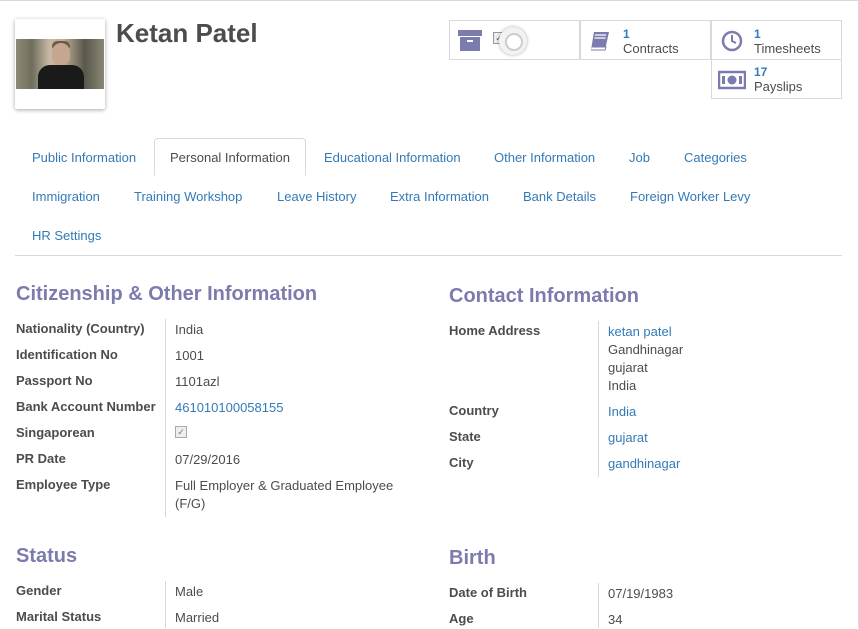 The height and width of the screenshot is (629, 859). I want to click on tab-personal-information: Personal Information, so click(230, 157).